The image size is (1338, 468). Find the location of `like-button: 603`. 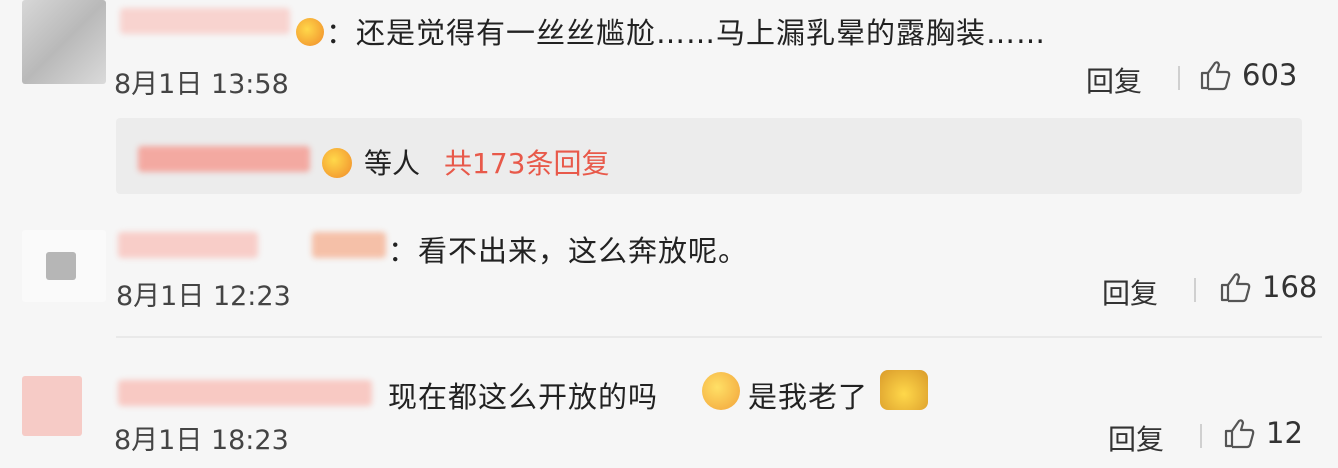

like-button: 603 is located at coordinates (1247, 75).